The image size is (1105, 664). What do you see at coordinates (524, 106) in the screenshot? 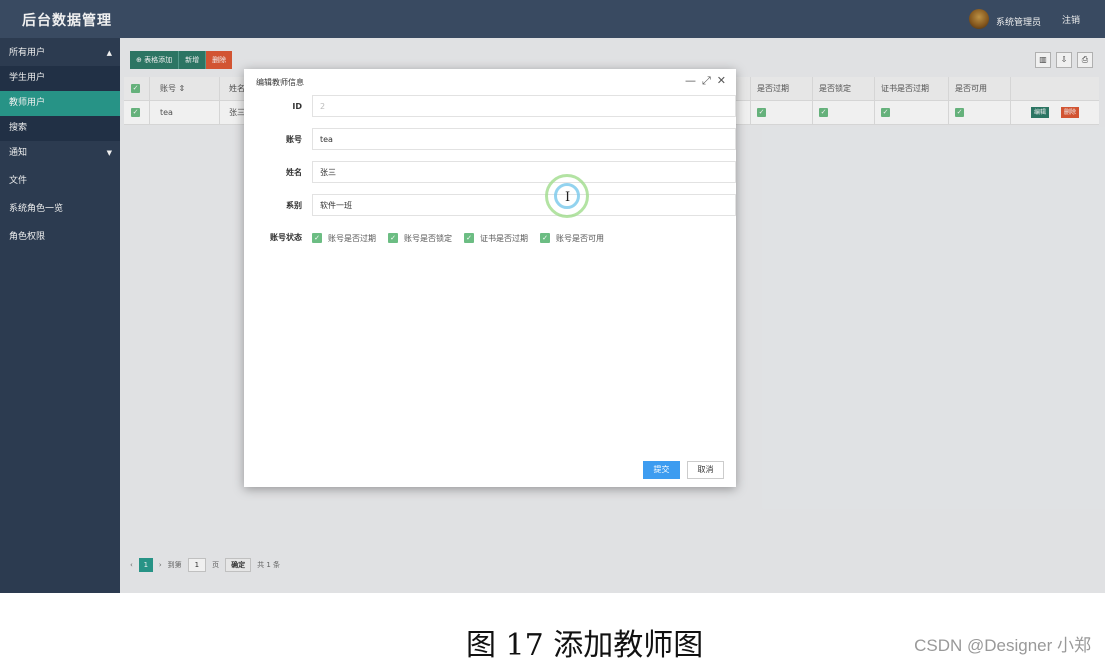
I see `id-field: 2` at bounding box center [524, 106].